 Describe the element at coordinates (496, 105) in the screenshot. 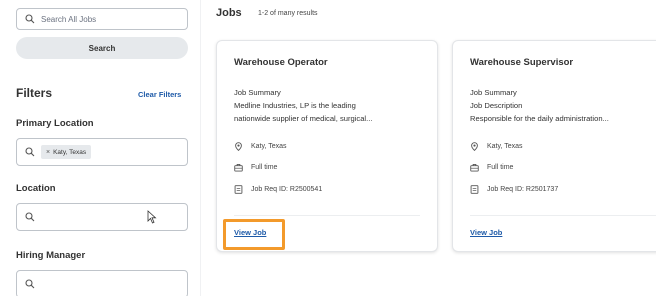

I see `job-description-line: Job Description` at that location.